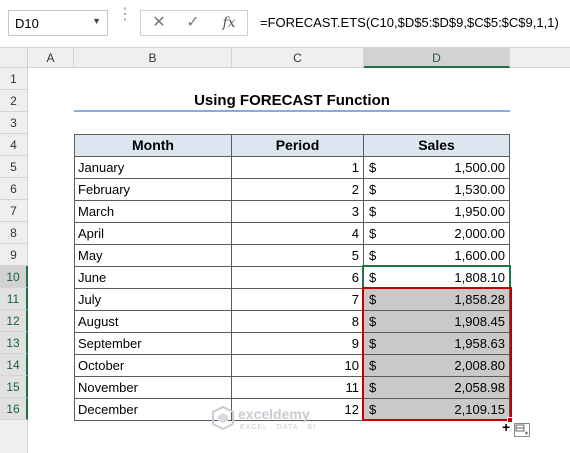  I want to click on title-underline, so click(292, 111).